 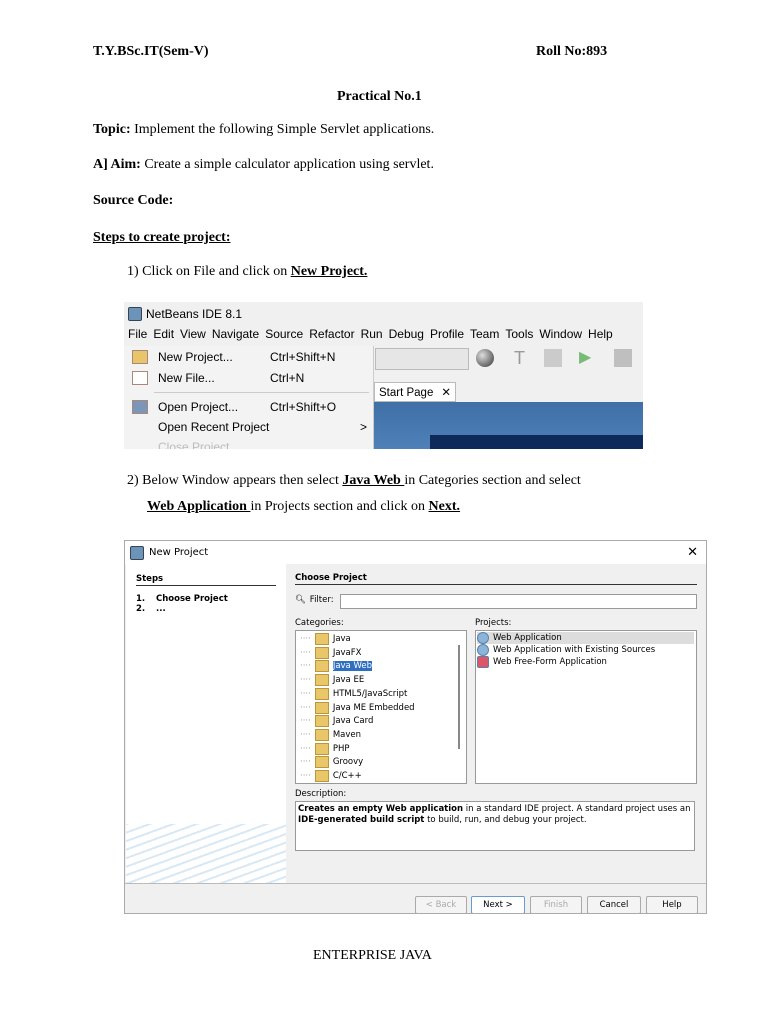 What do you see at coordinates (348, 762) in the screenshot?
I see `category-label: Groovy` at bounding box center [348, 762].